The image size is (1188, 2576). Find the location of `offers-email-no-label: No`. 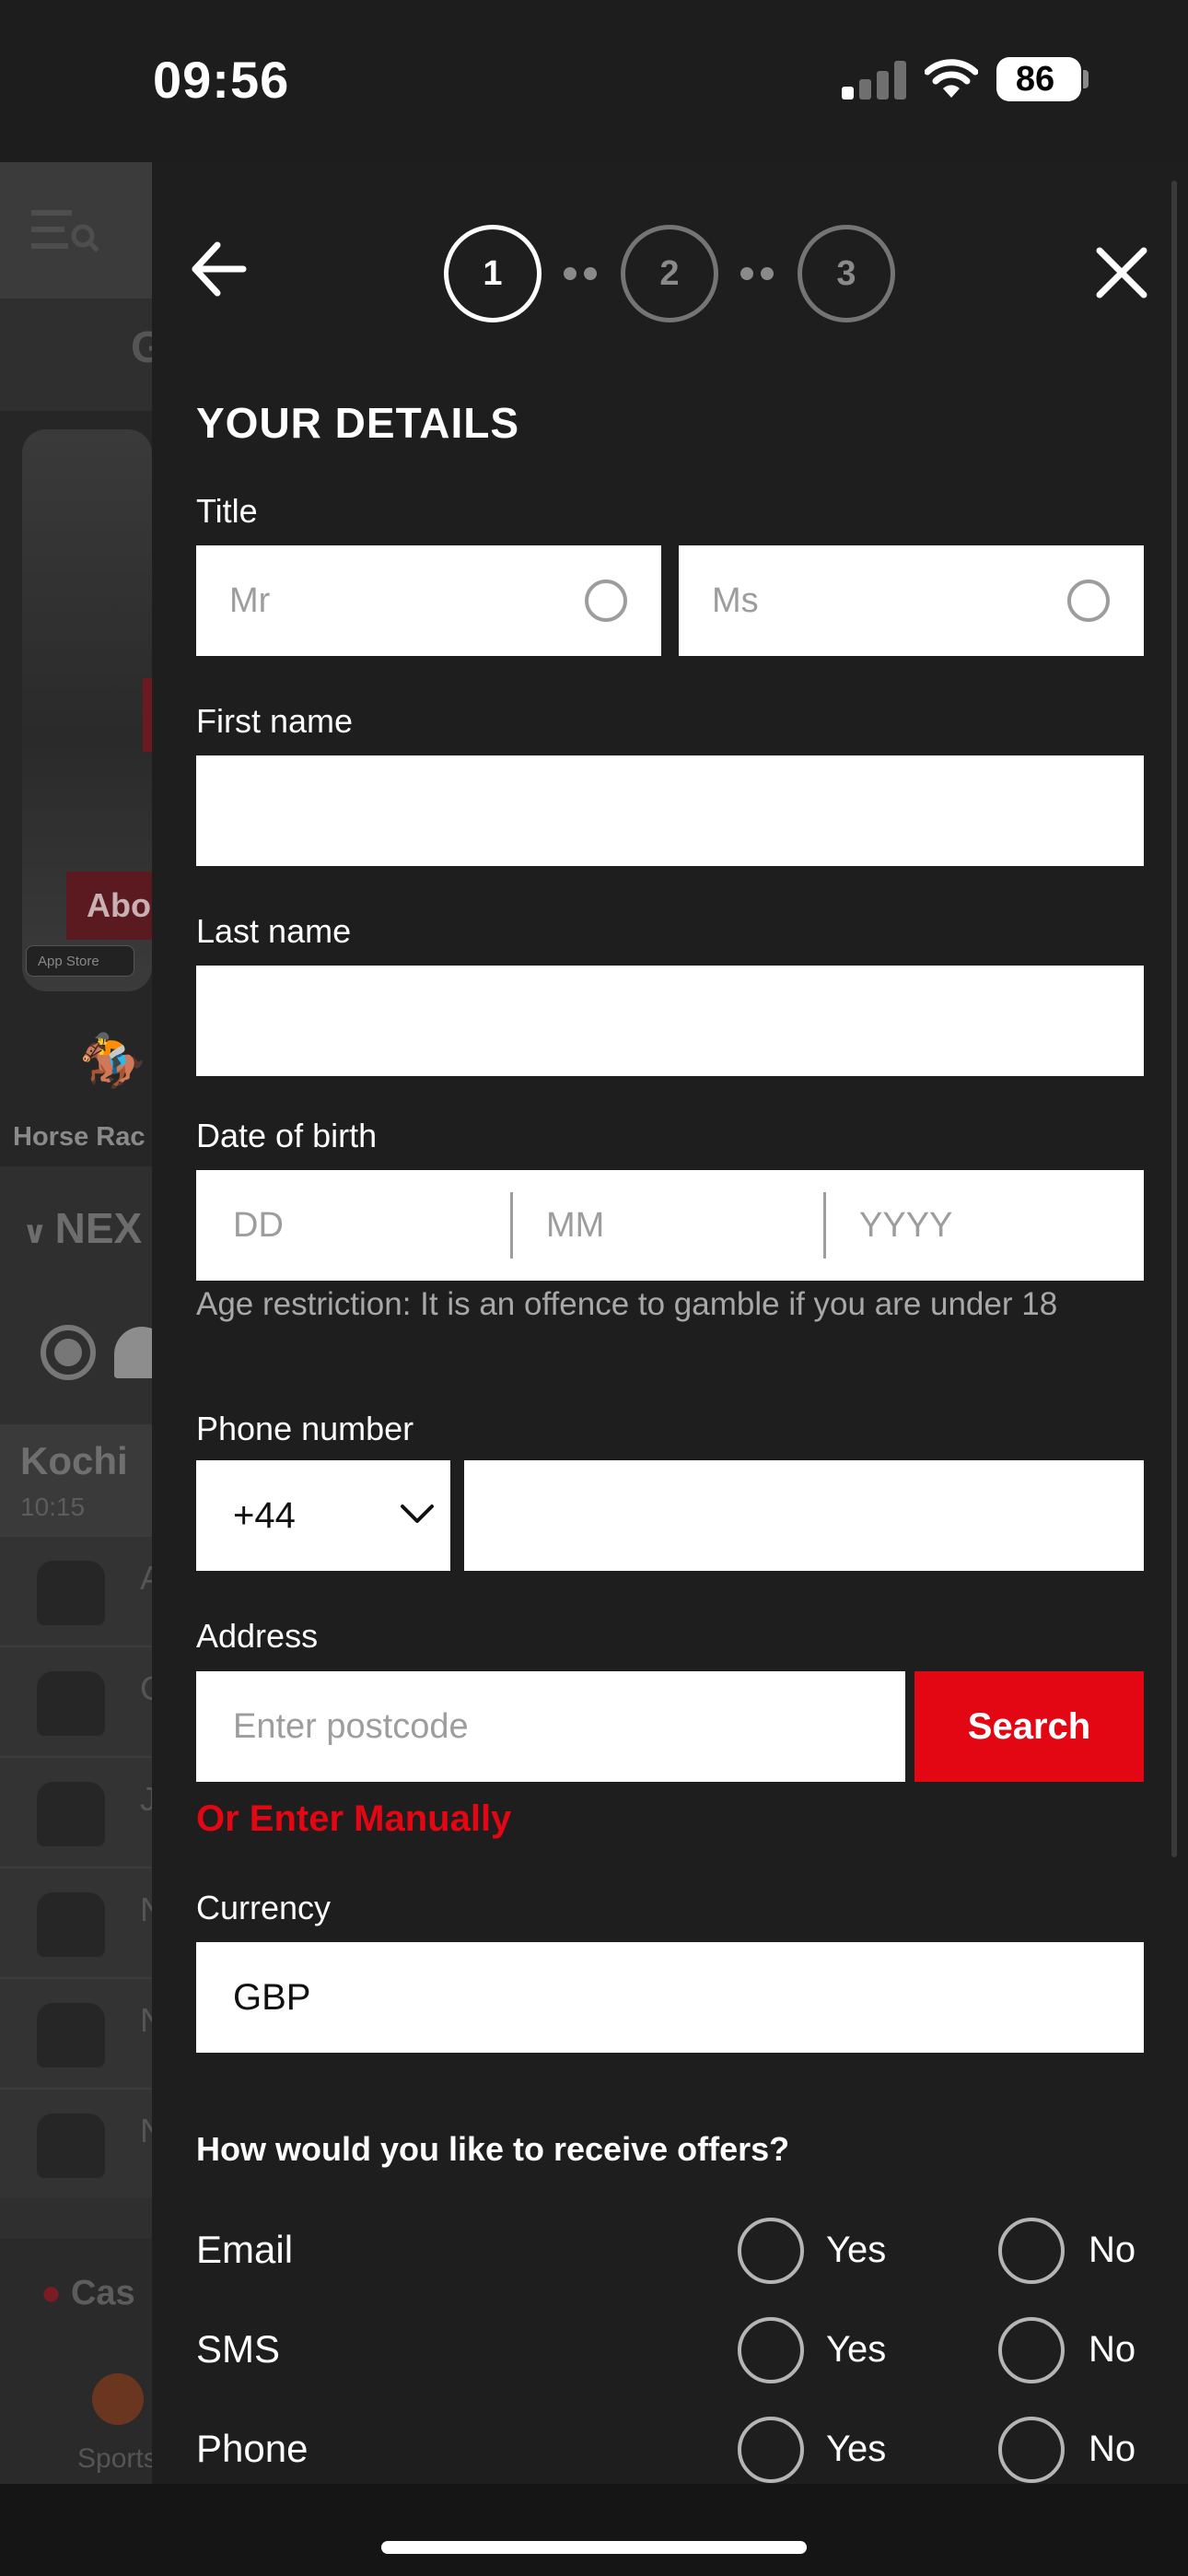

offers-email-no-label: No is located at coordinates (1112, 2250).